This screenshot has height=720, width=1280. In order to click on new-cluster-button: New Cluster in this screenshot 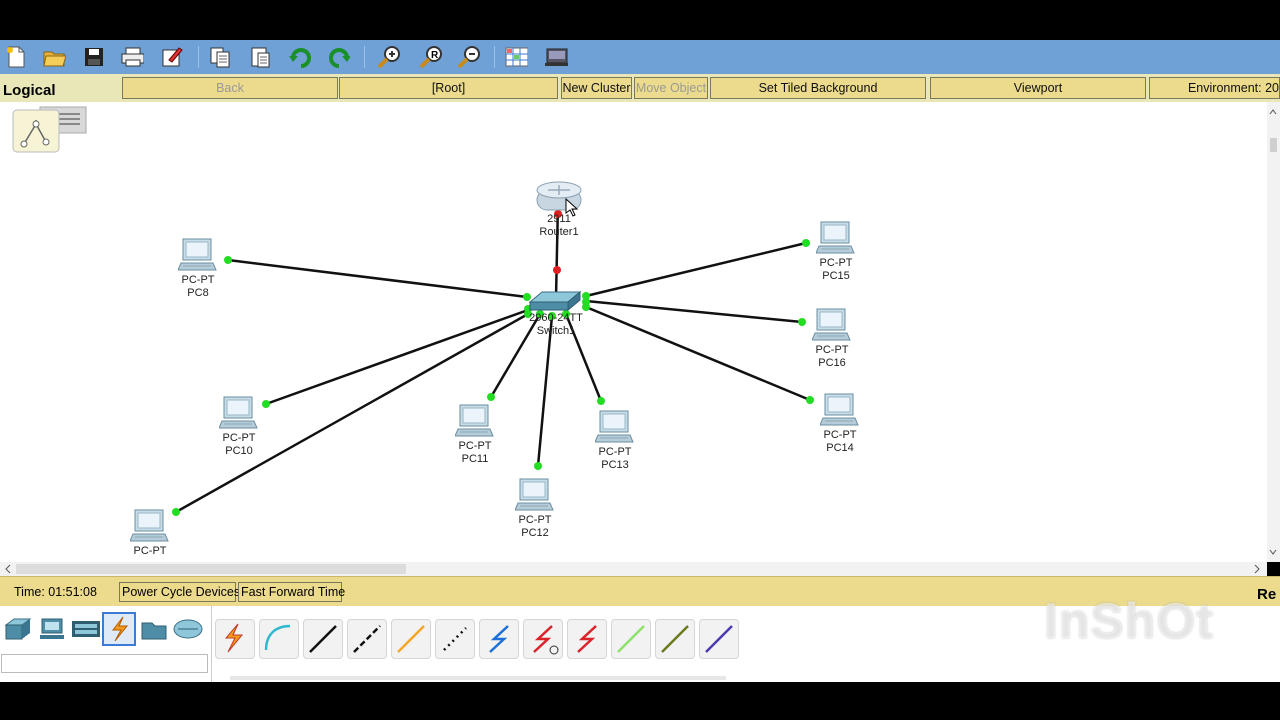, I will do `click(596, 88)`.